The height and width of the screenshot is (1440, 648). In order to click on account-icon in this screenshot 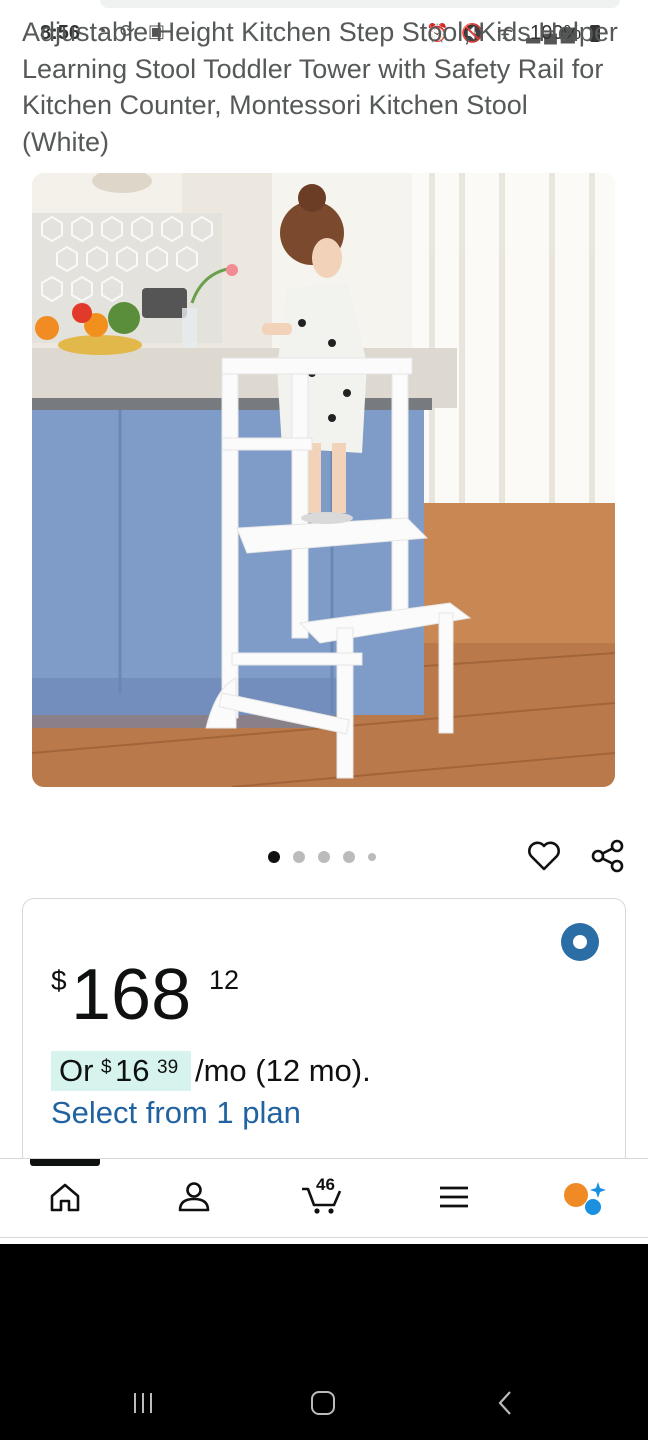, I will do `click(194, 1197)`.